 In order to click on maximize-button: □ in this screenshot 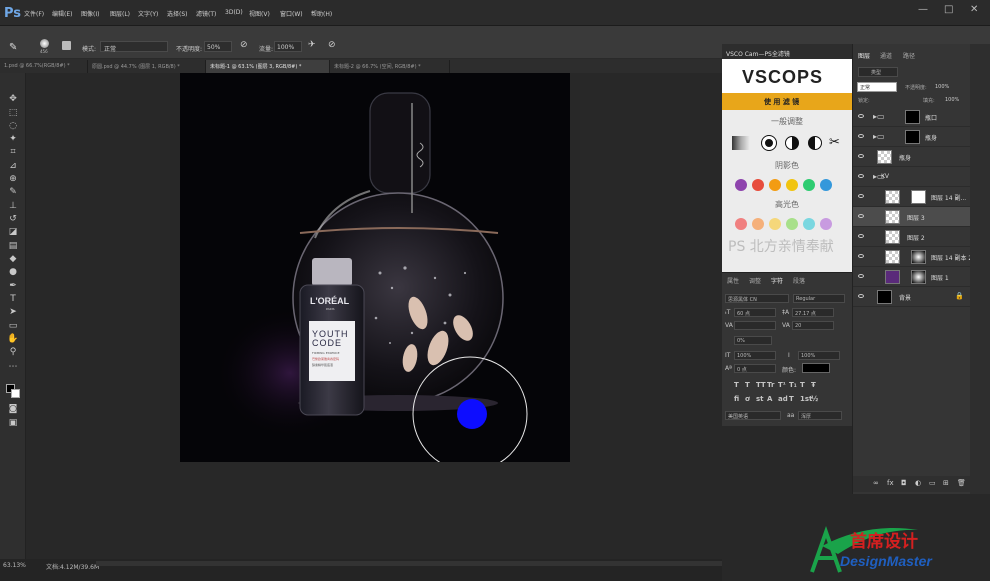, I will do `click(948, 9)`.